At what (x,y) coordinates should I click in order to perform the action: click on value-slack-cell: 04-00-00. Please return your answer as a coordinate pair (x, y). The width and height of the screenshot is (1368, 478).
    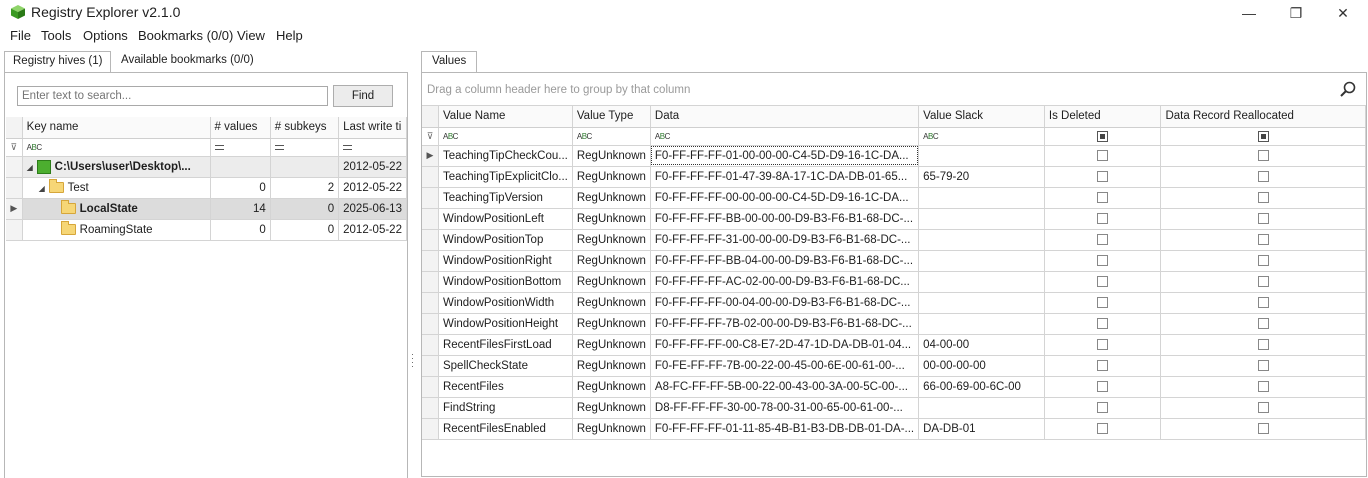
    Looking at the image, I should click on (981, 345).